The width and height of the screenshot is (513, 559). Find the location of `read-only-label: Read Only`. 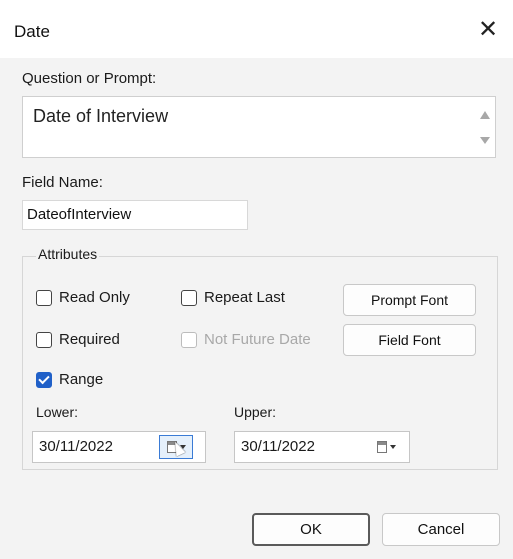

read-only-label: Read Only is located at coordinates (94, 297).